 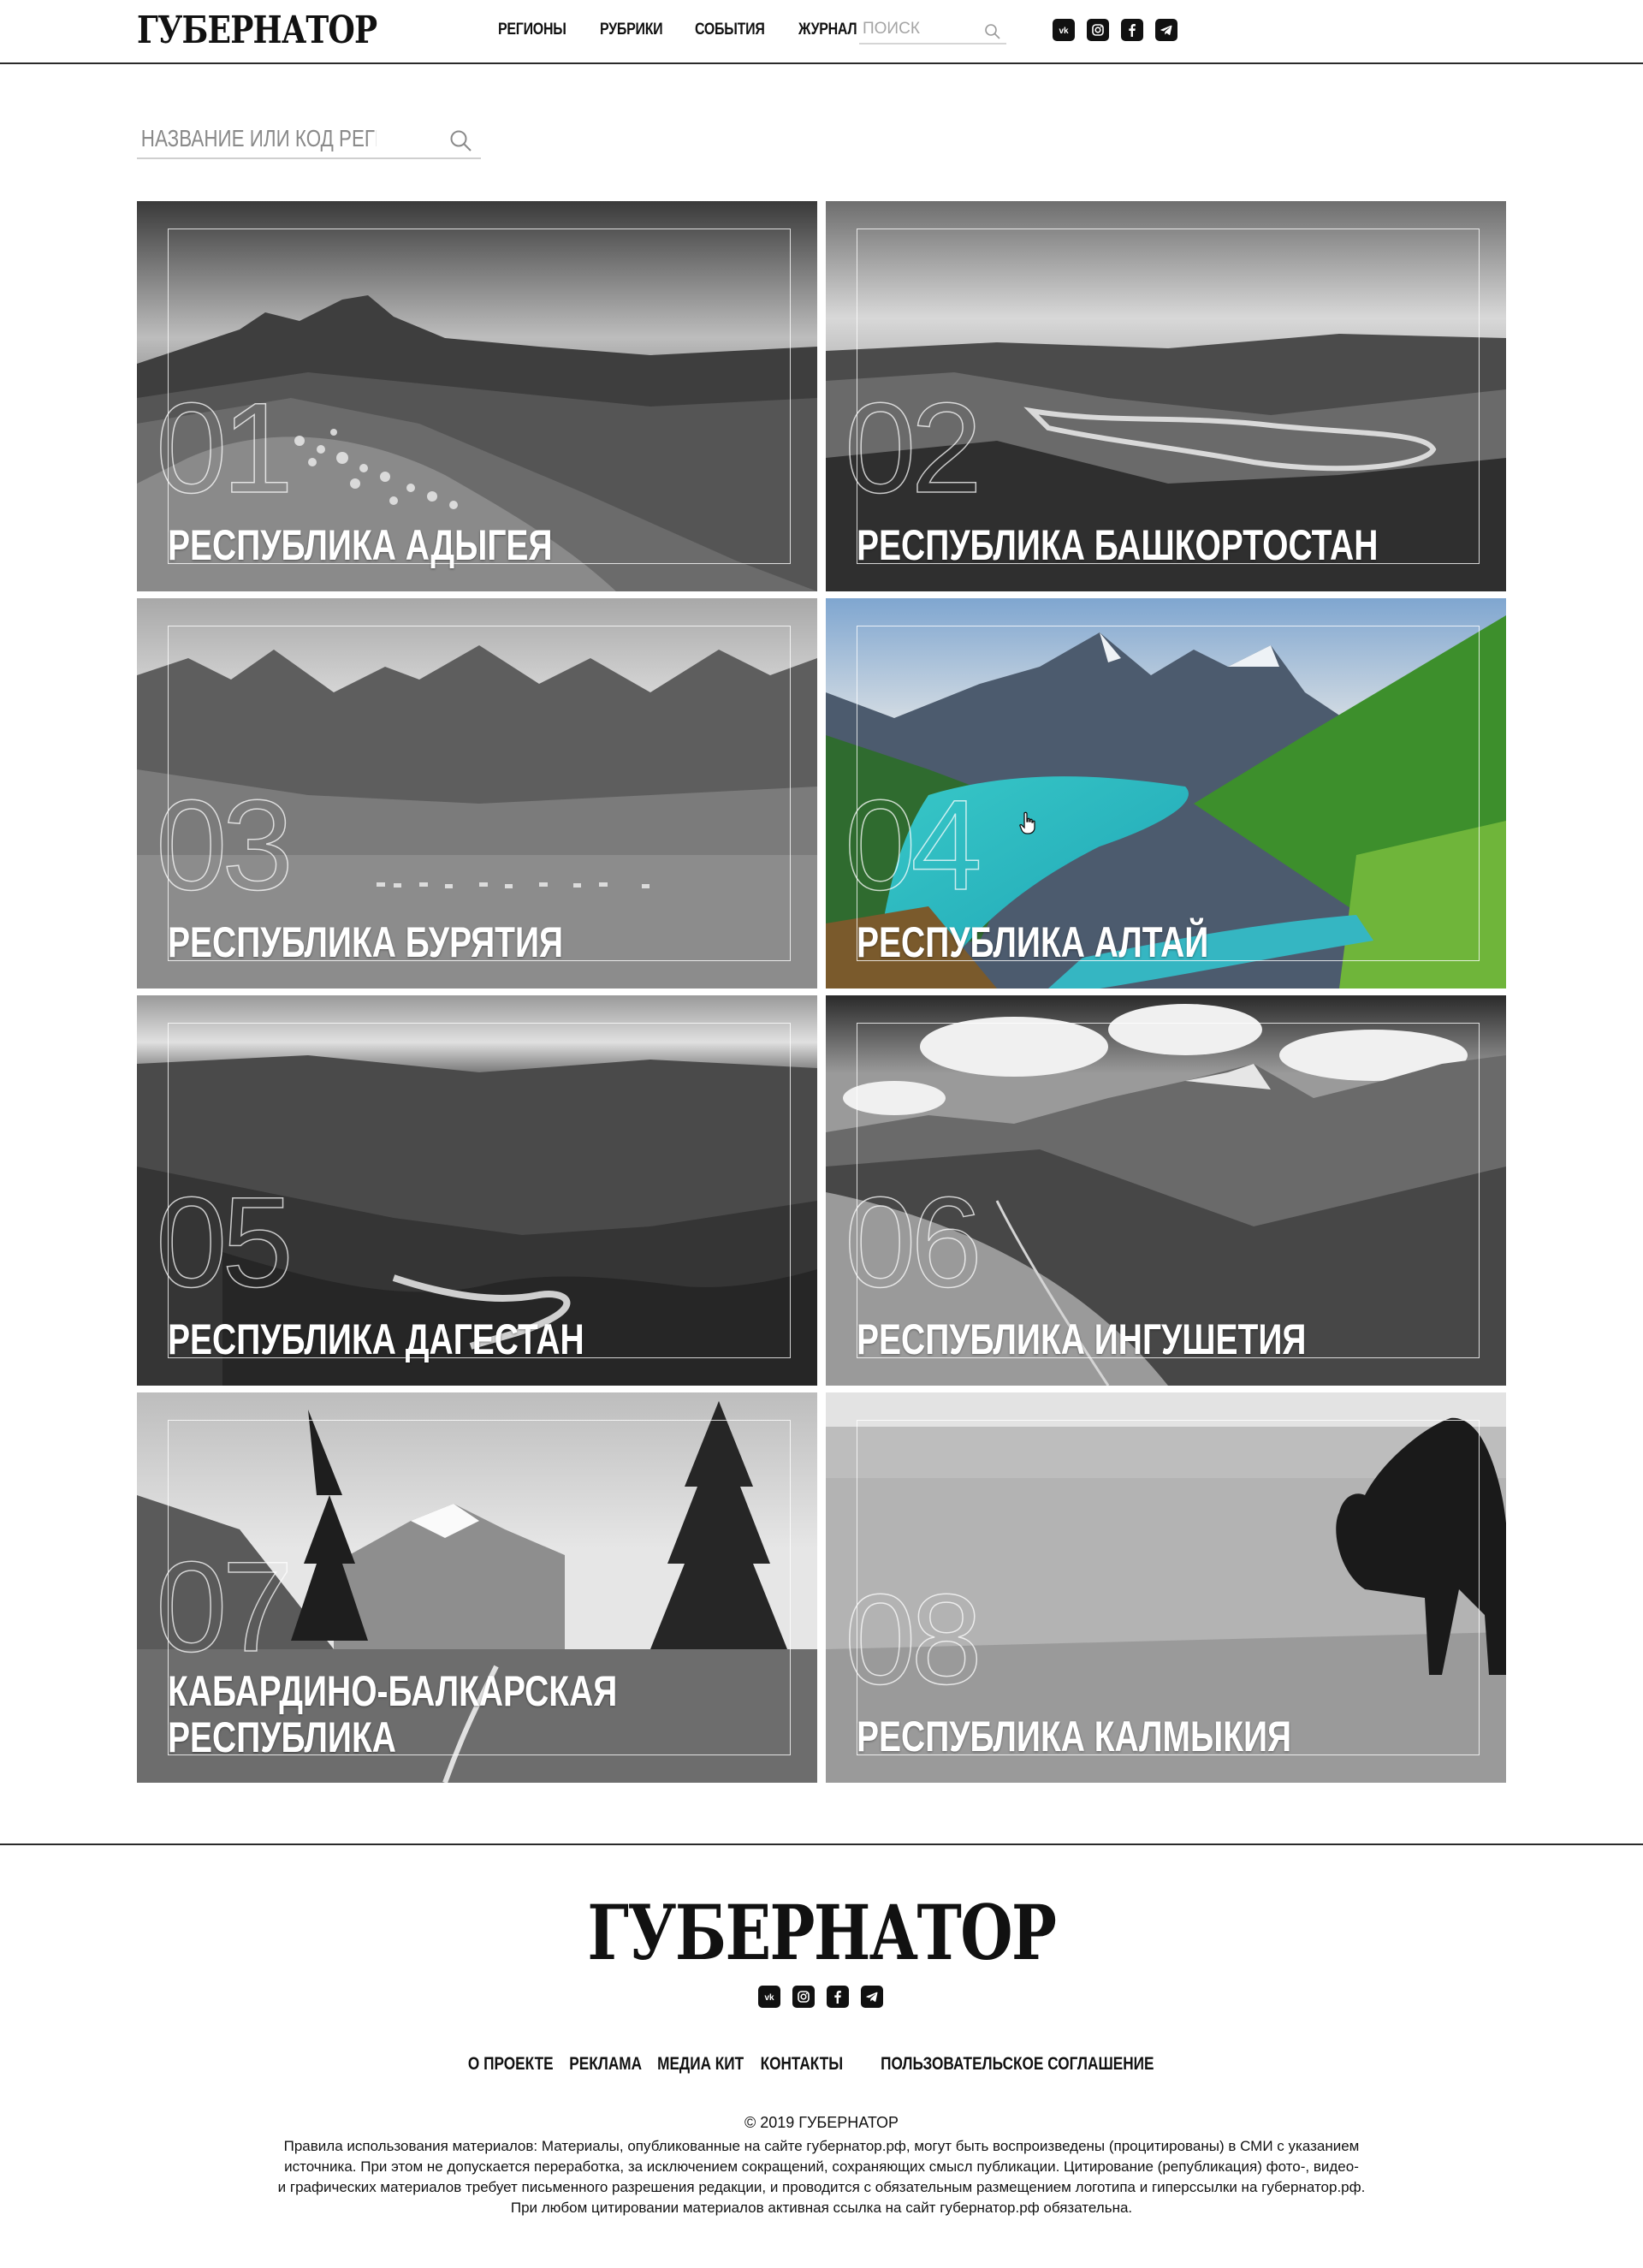 What do you see at coordinates (477, 1588) in the screenshot?
I see `region-card: 07 КАБАРДИНО-БАЛКАРСКАЯ РЕСПУБЛИКА` at bounding box center [477, 1588].